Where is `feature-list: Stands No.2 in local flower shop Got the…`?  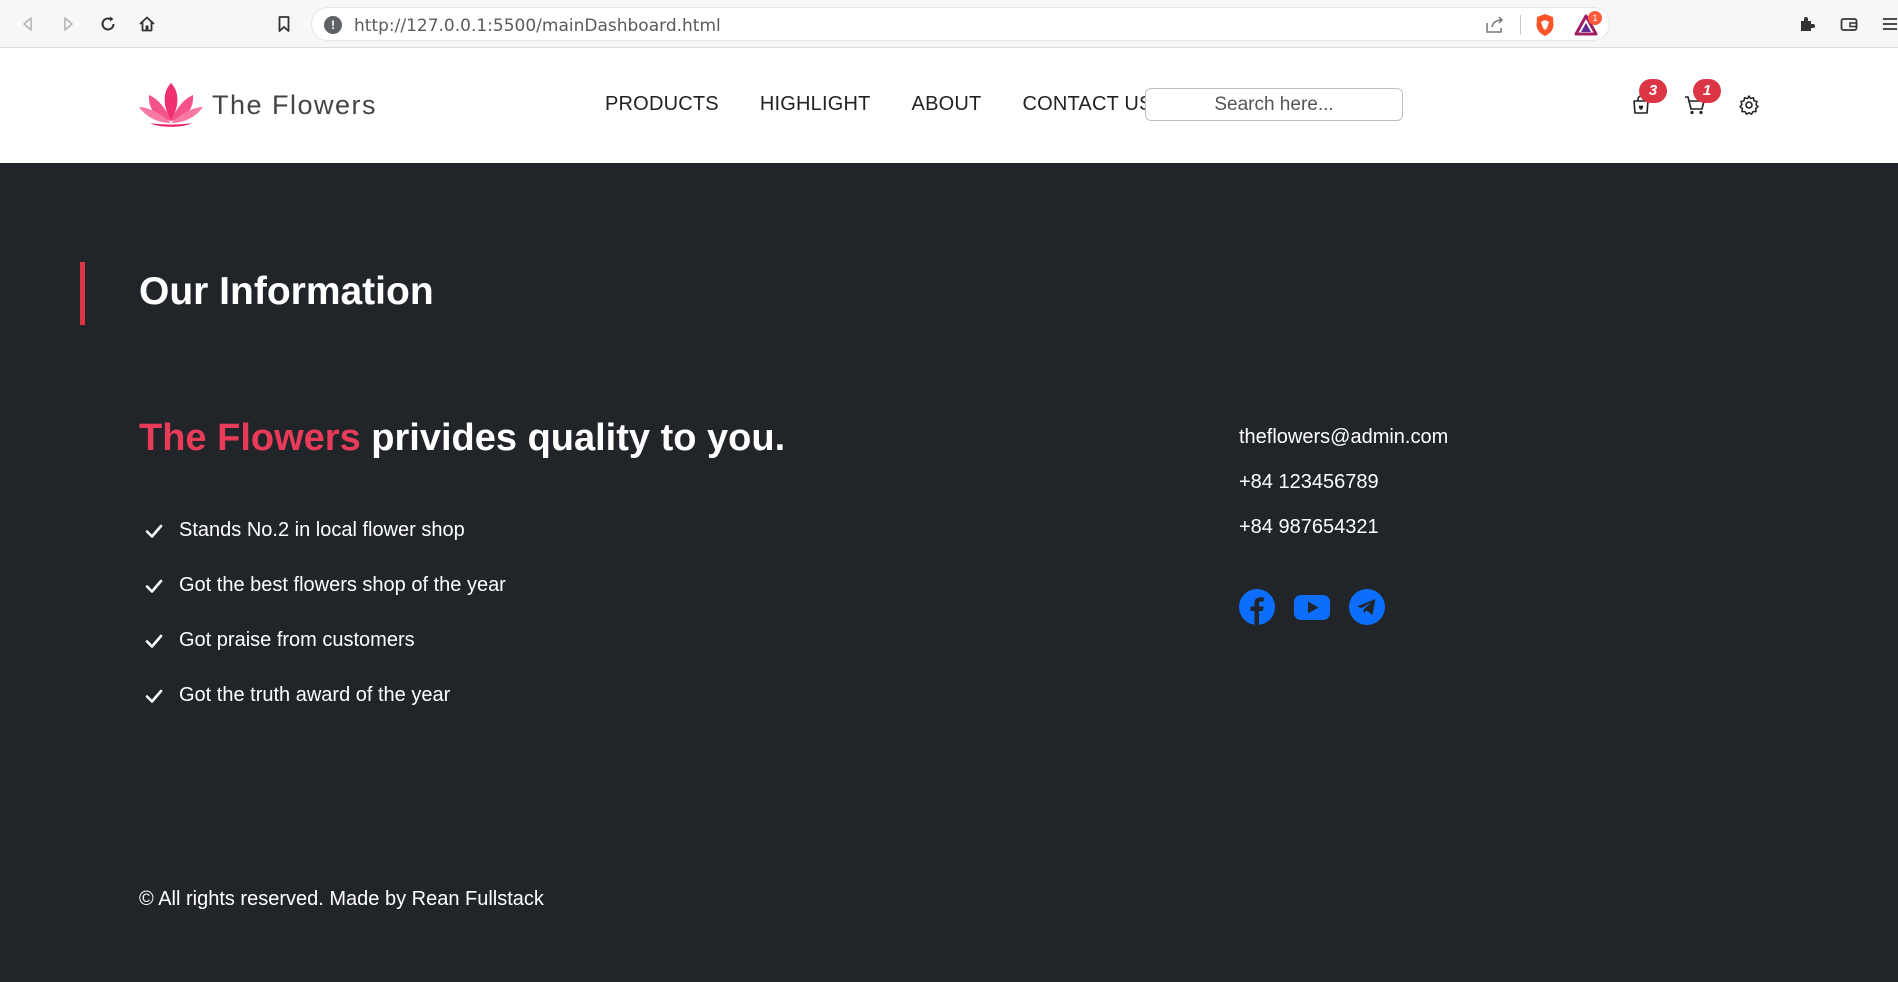
feature-list: Stands No.2 in local flower shop Got the… is located at coordinates (325, 613).